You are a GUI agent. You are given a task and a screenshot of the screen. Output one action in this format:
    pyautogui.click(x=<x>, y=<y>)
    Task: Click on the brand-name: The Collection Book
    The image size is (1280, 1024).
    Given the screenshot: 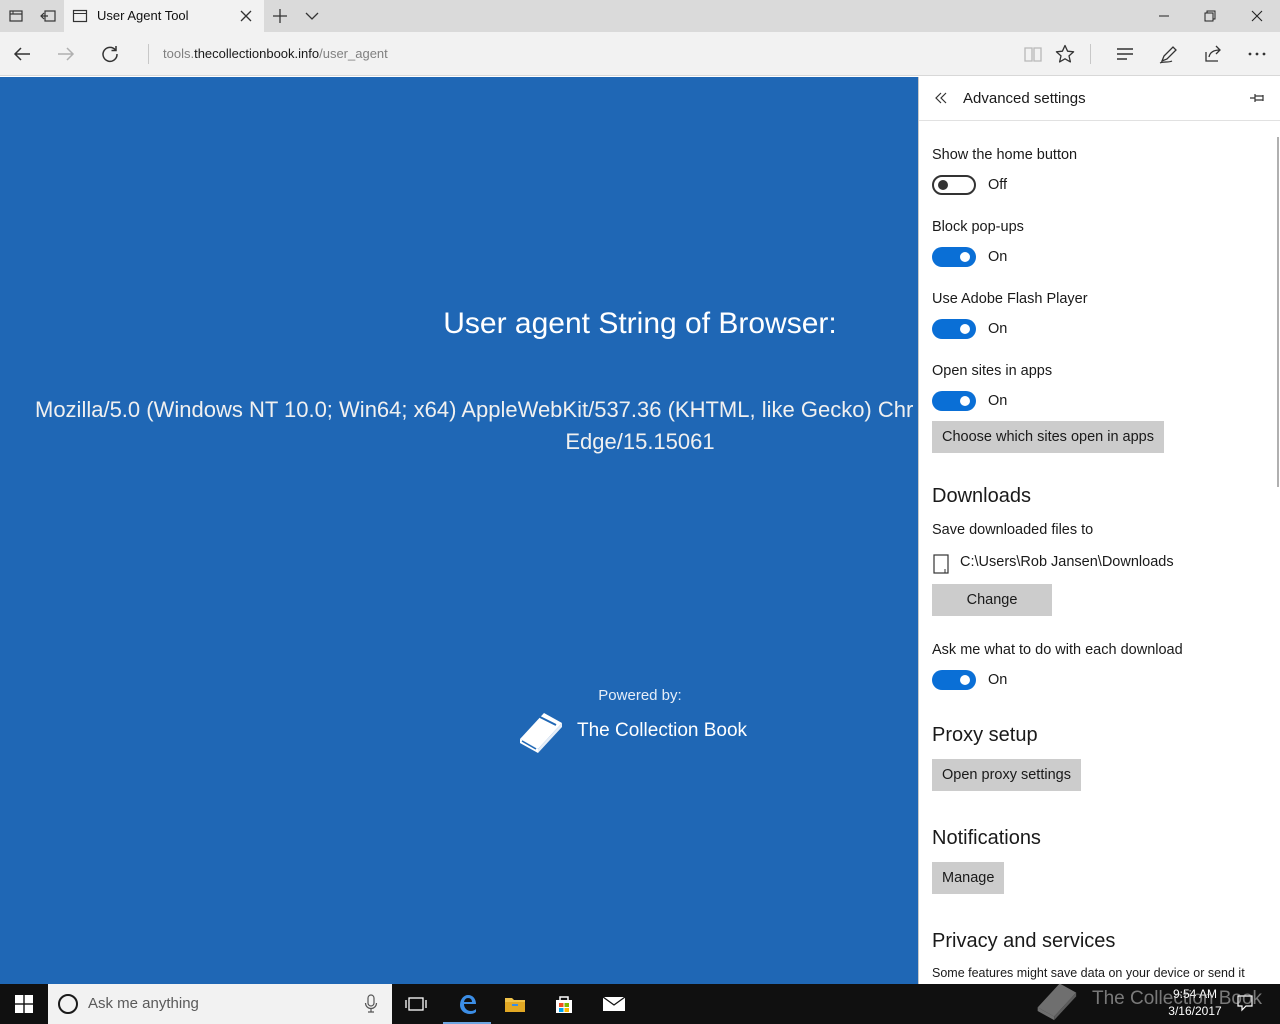 What is the action you would take?
    pyautogui.click(x=662, y=730)
    